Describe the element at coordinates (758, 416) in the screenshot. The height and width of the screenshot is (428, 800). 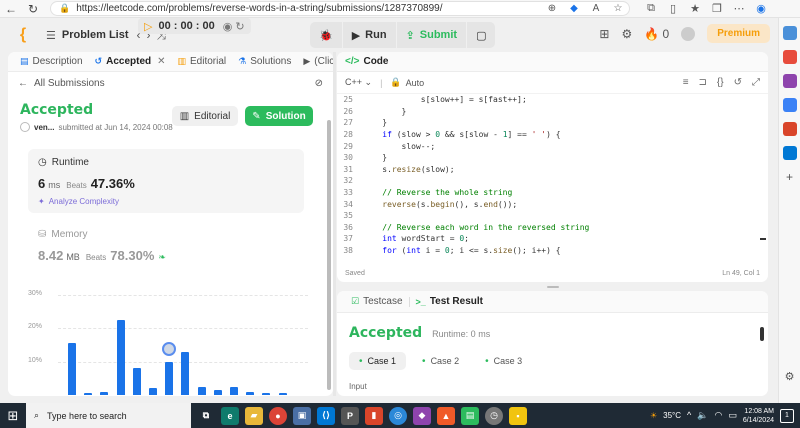
I see `clock: 12:08 AM 6/14/2024` at that location.